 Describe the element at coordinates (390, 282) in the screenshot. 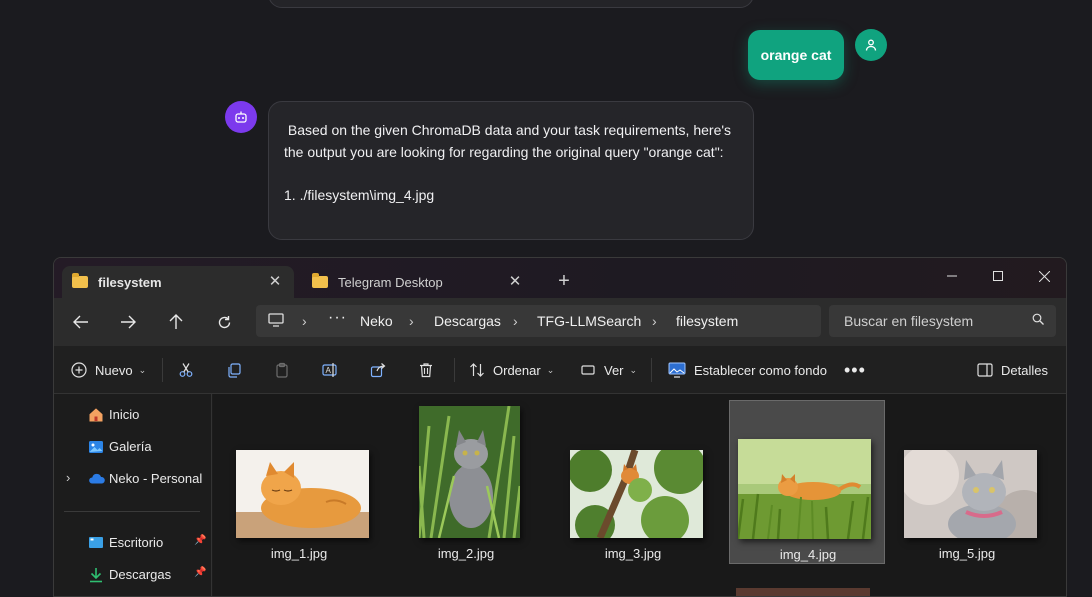

I see `tab-label: Telegram Desktop` at that location.